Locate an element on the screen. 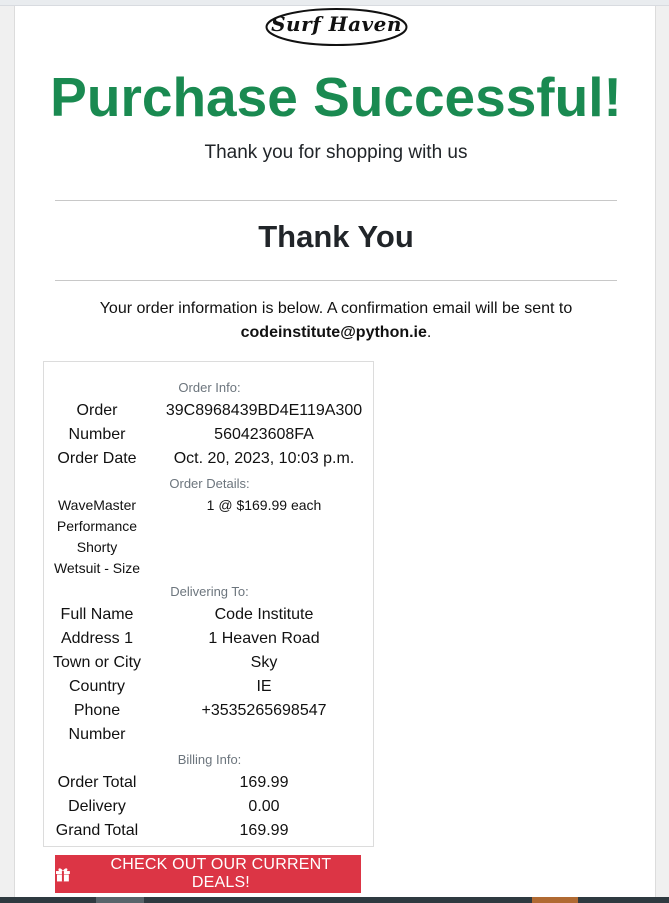  delivery-label: Delivery is located at coordinates (97, 806).